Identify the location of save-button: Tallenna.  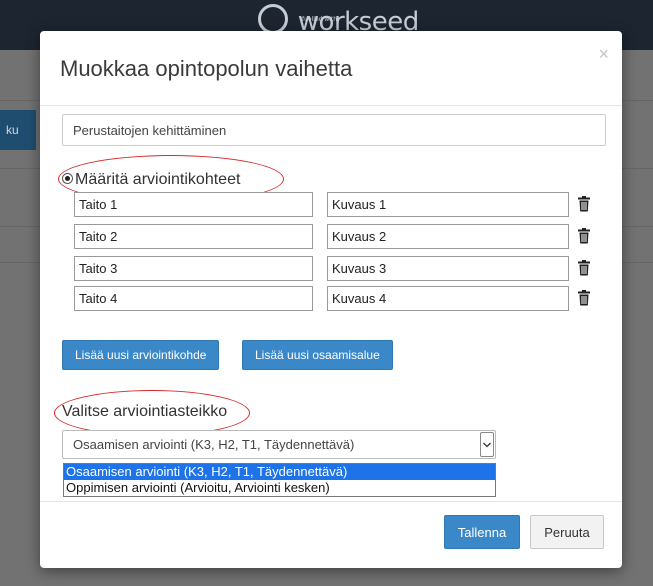
(482, 532).